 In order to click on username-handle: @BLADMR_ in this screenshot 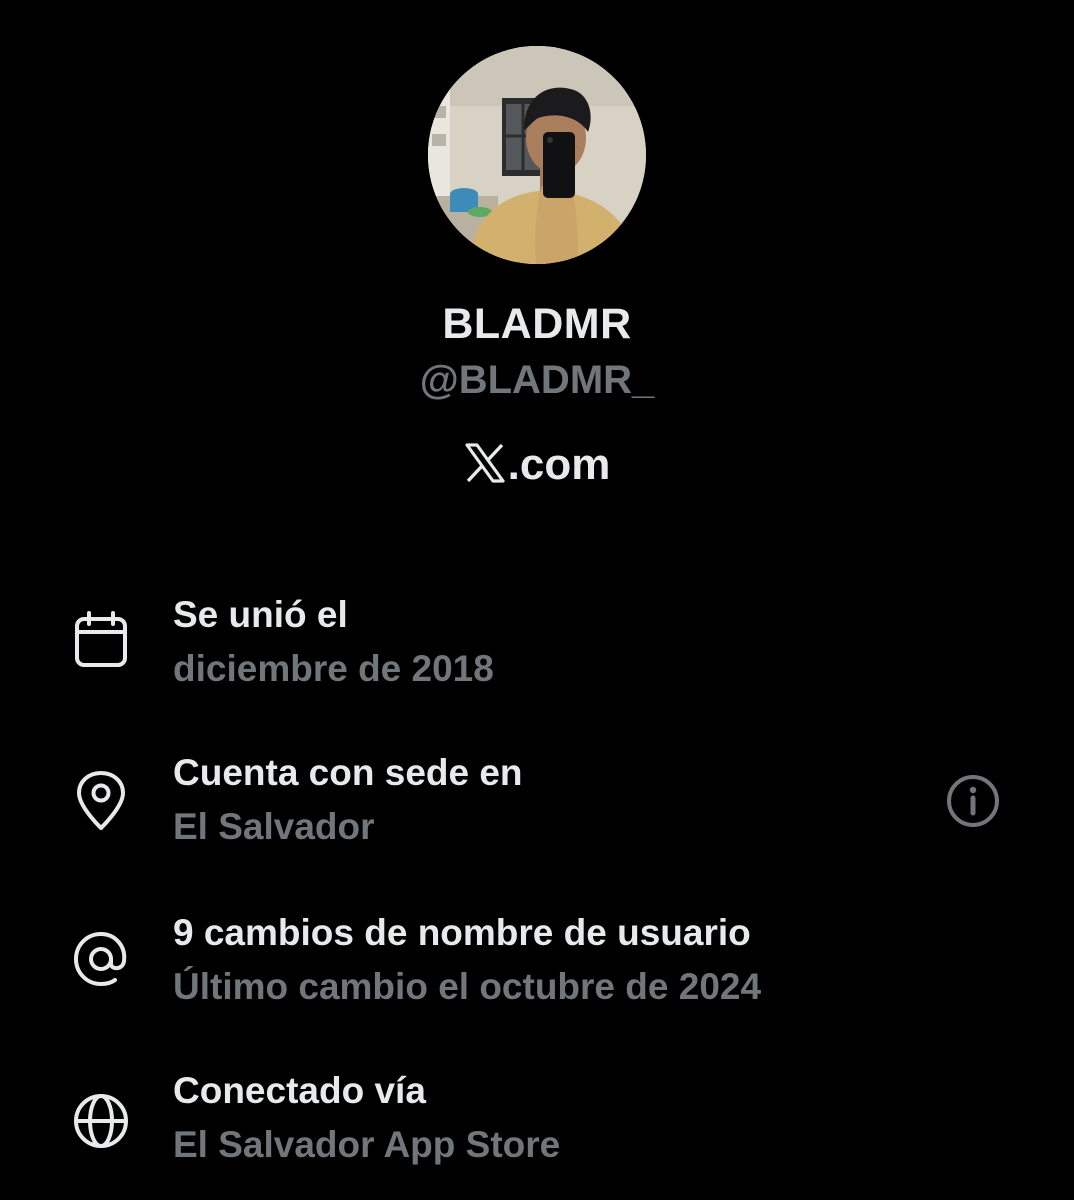, I will do `click(537, 380)`.